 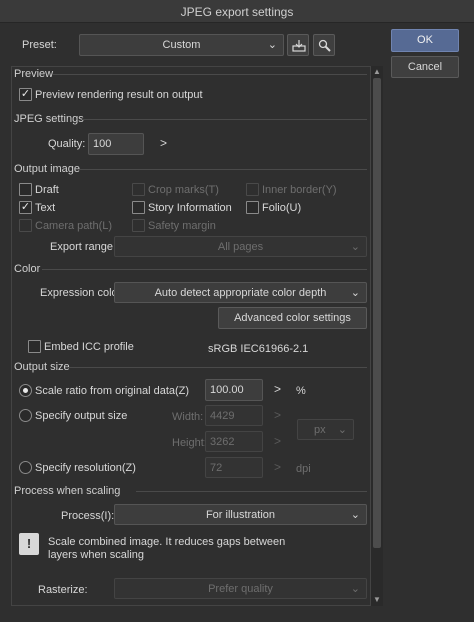 I want to click on resolution-input: 72, so click(x=234, y=467).